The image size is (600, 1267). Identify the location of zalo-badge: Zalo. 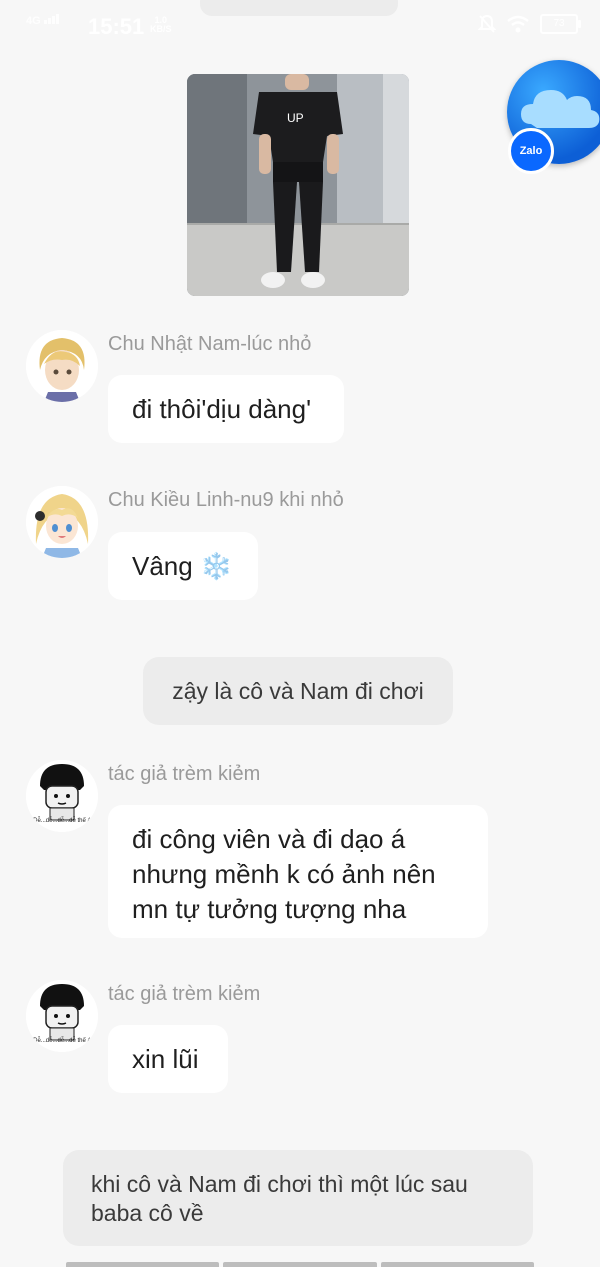
(531, 151).